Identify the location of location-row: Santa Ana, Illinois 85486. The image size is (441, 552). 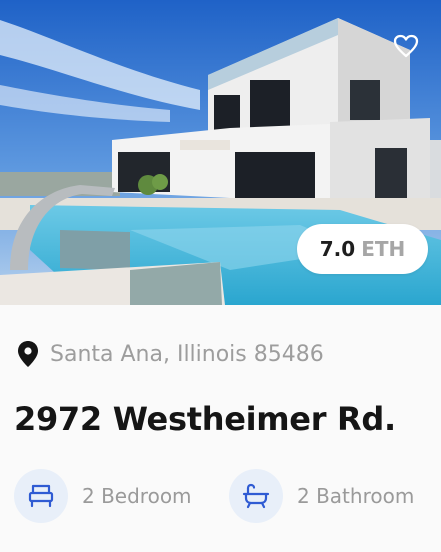
(170, 354).